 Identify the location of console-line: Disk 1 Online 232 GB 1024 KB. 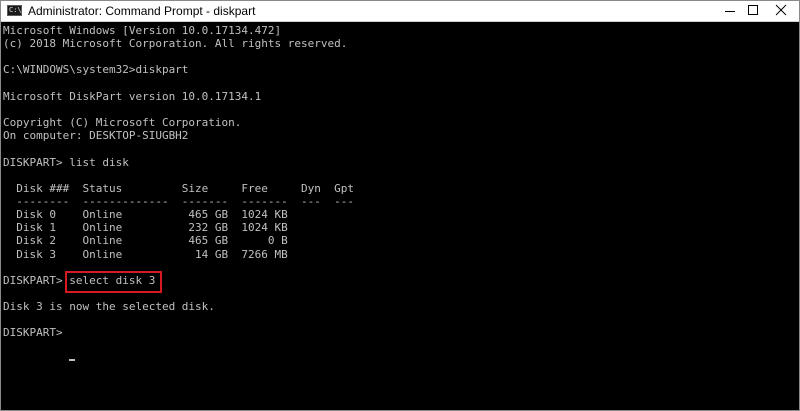
(145, 228).